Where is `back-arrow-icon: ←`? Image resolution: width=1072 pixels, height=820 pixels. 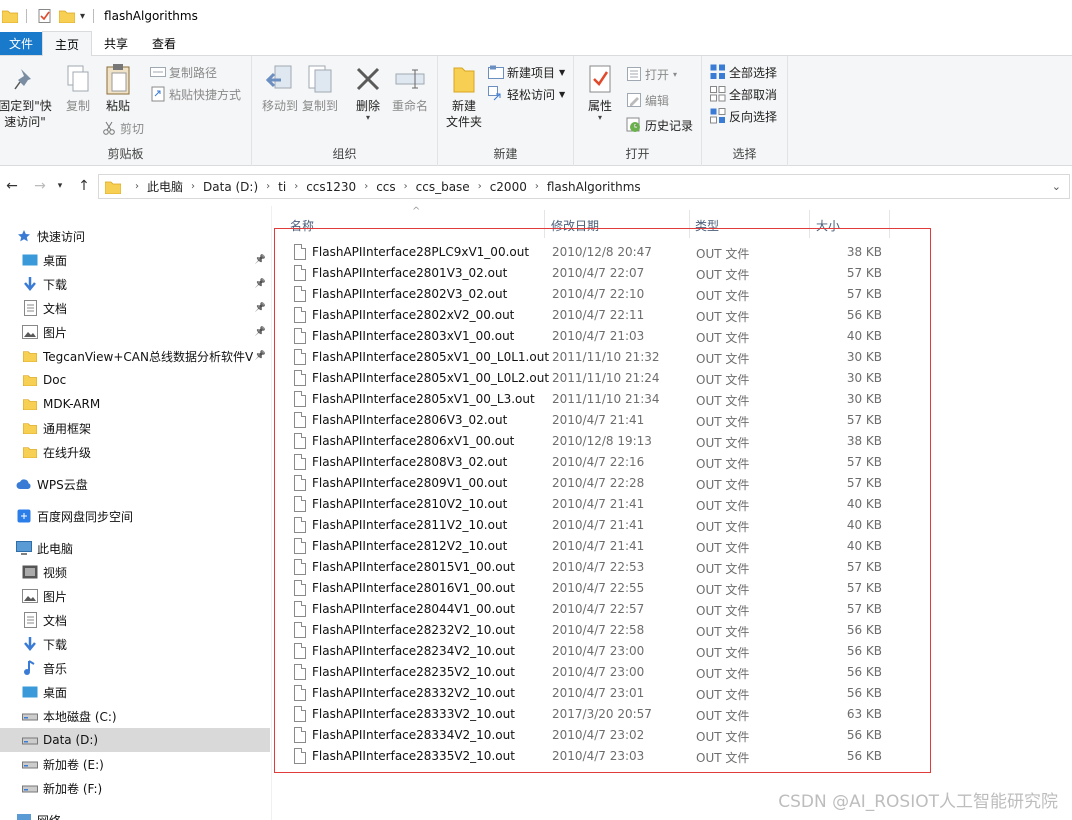 back-arrow-icon: ← is located at coordinates (12, 186).